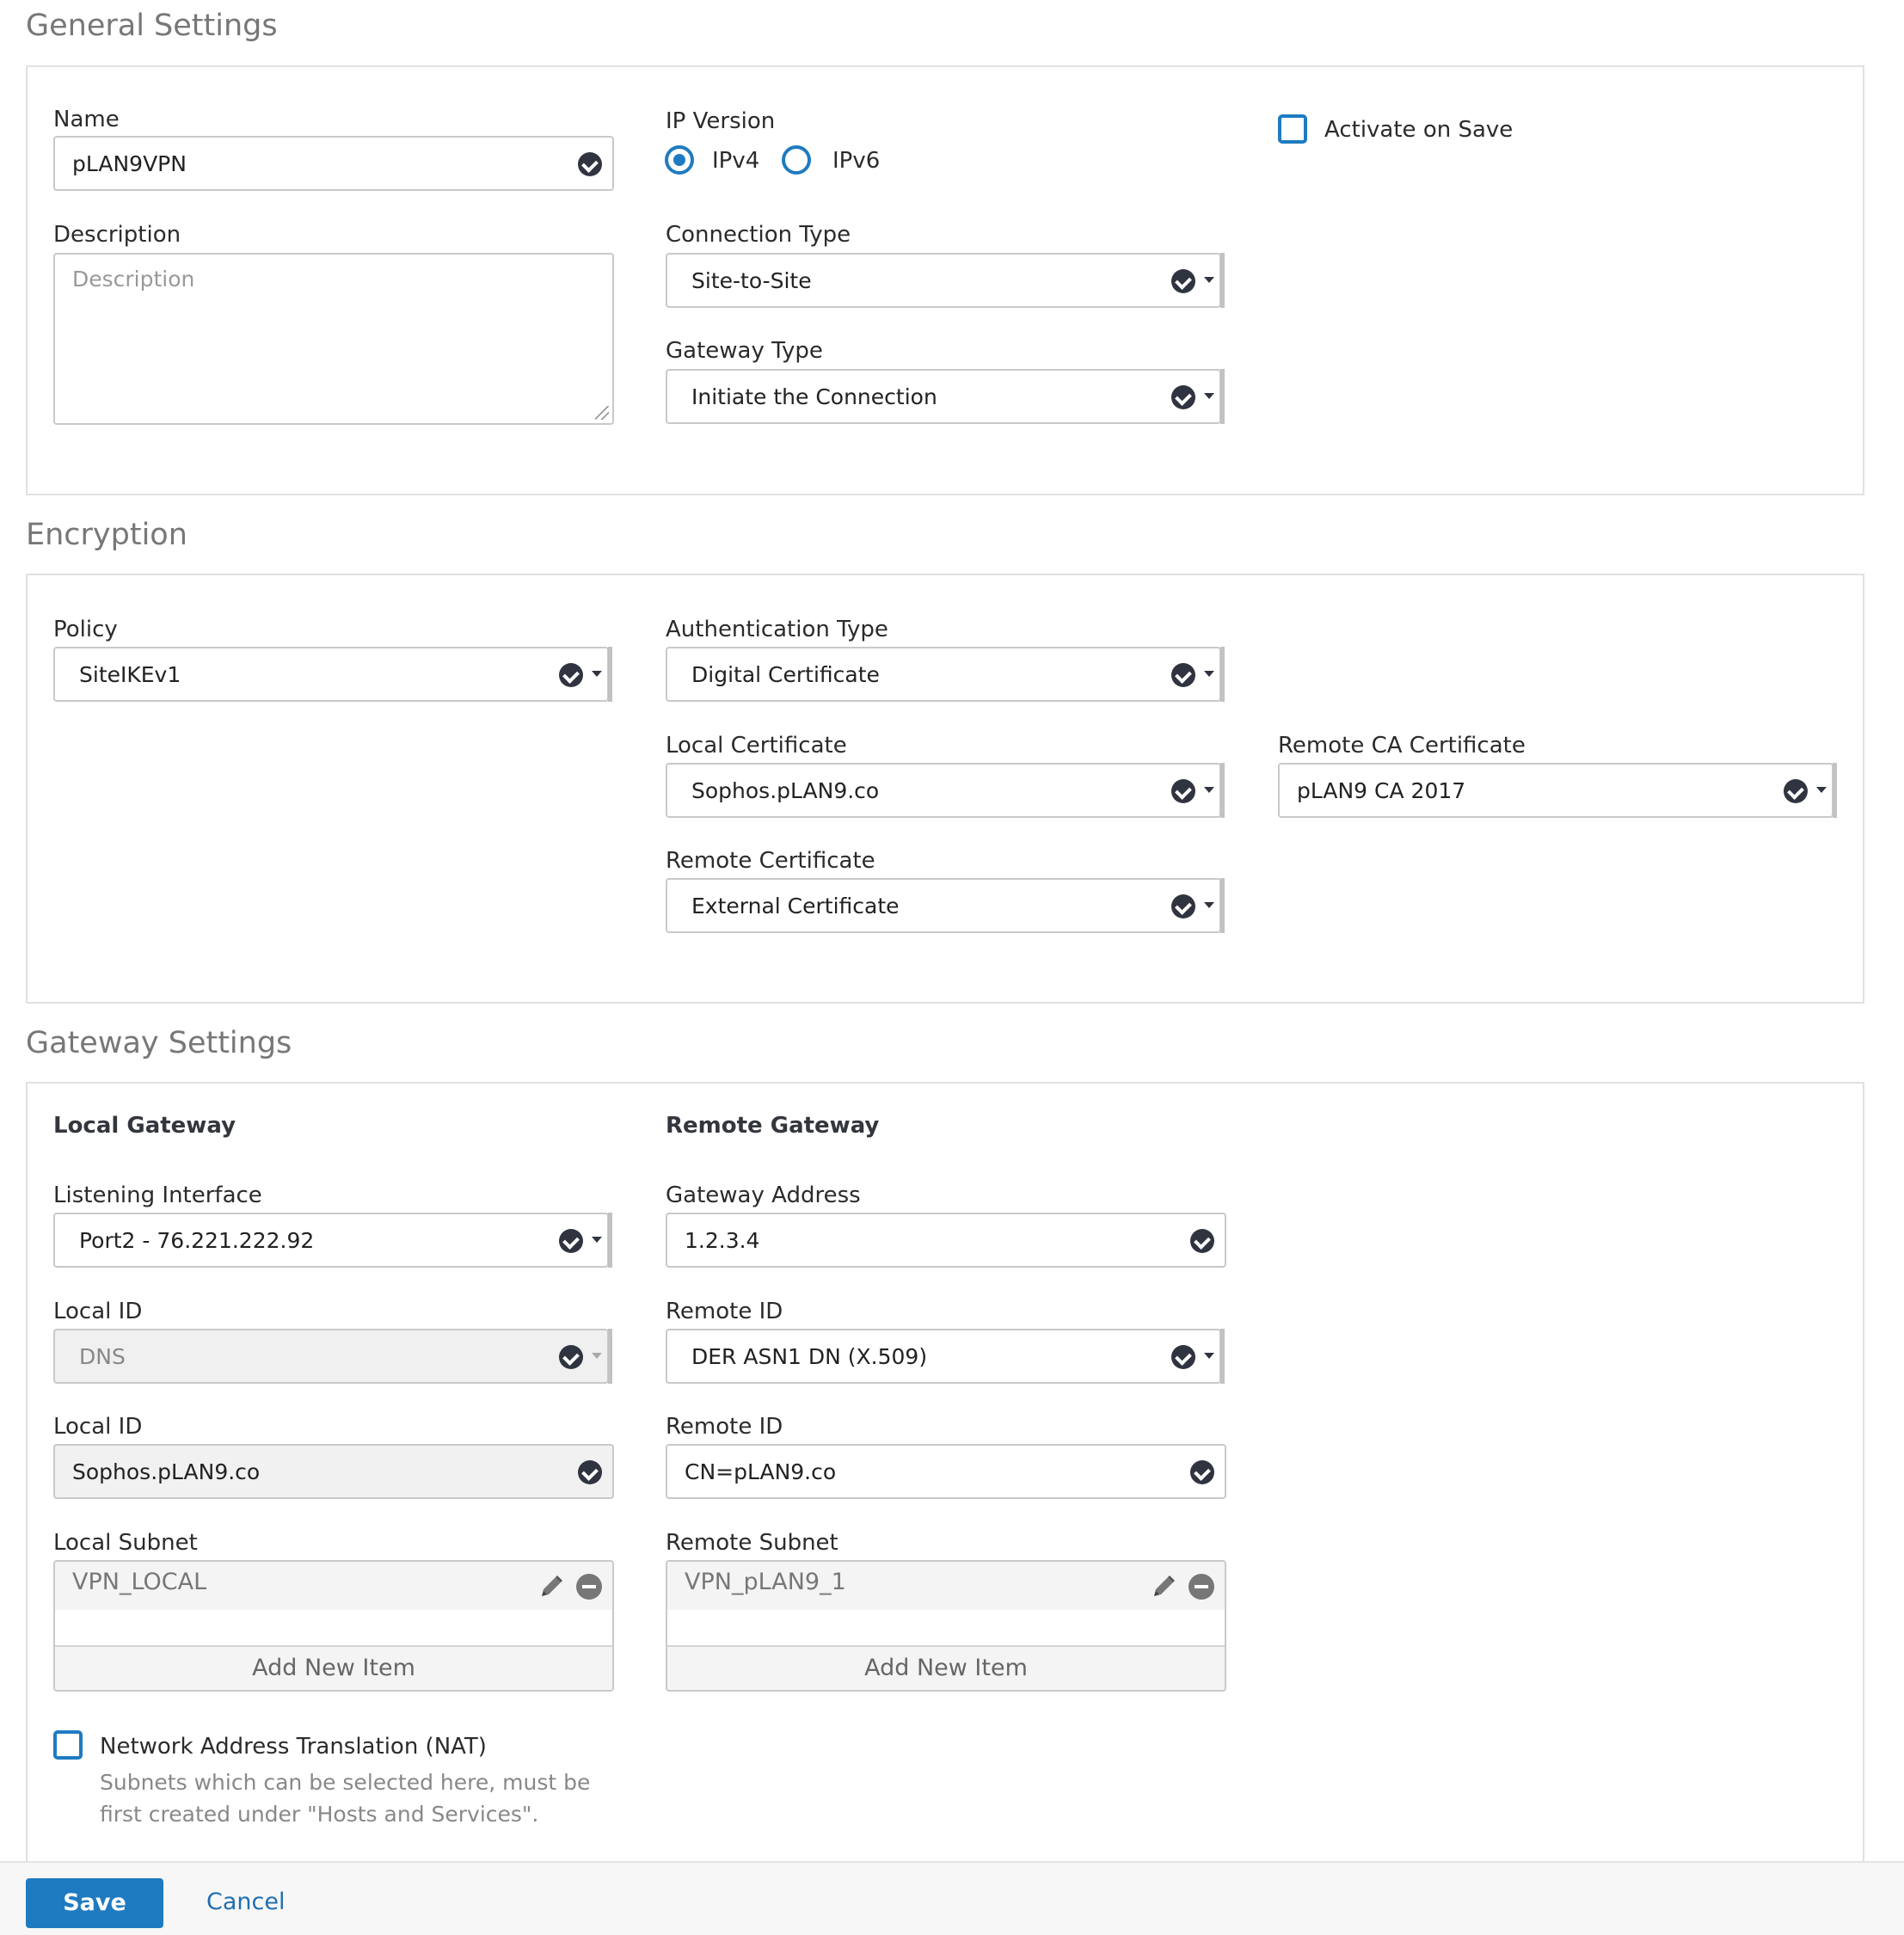 This screenshot has width=1904, height=1935. What do you see at coordinates (721, 121) in the screenshot?
I see `ip-version-label: IP Version` at bounding box center [721, 121].